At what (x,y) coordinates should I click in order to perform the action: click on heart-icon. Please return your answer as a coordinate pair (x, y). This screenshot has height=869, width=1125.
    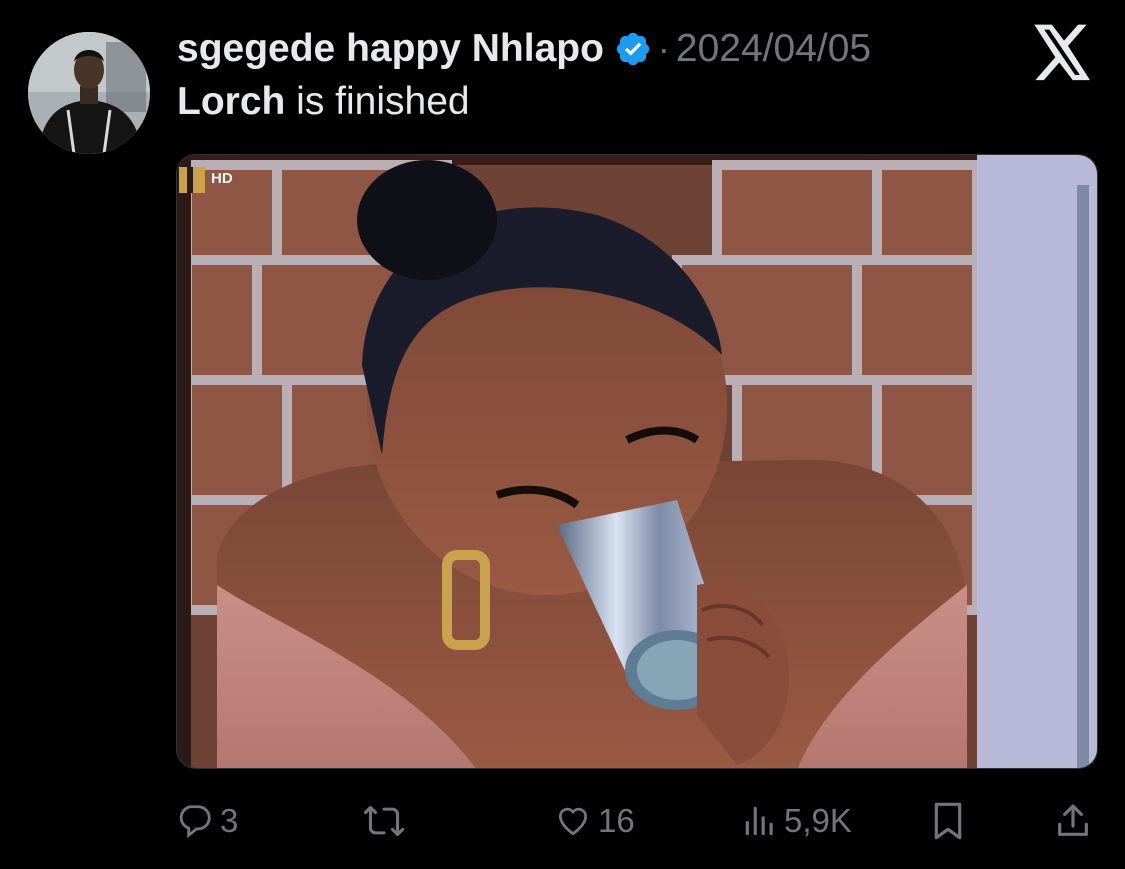
    Looking at the image, I should click on (573, 821).